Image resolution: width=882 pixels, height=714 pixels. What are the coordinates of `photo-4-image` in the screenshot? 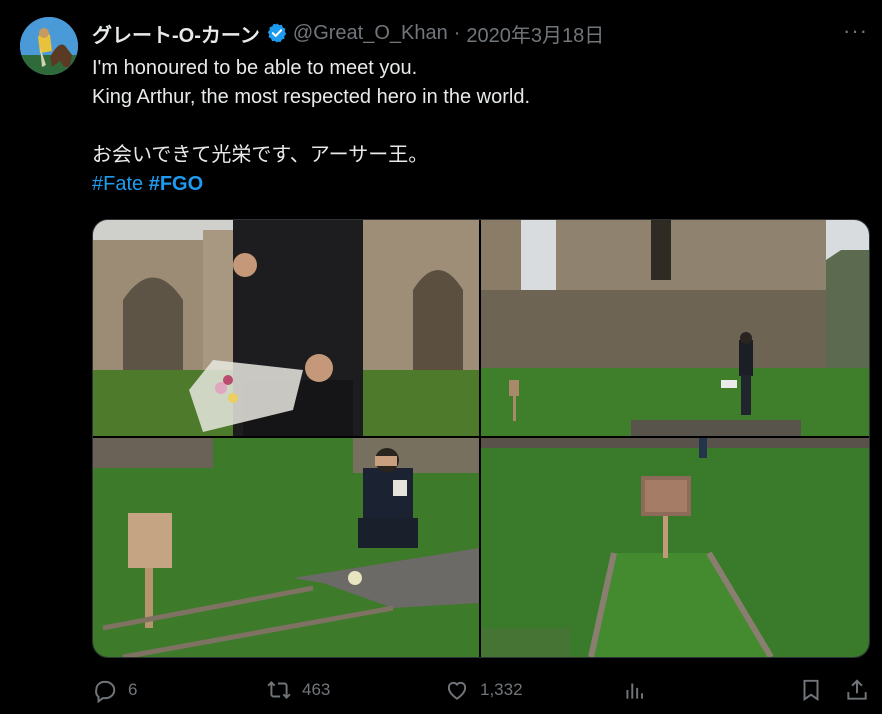 It's located at (675, 547).